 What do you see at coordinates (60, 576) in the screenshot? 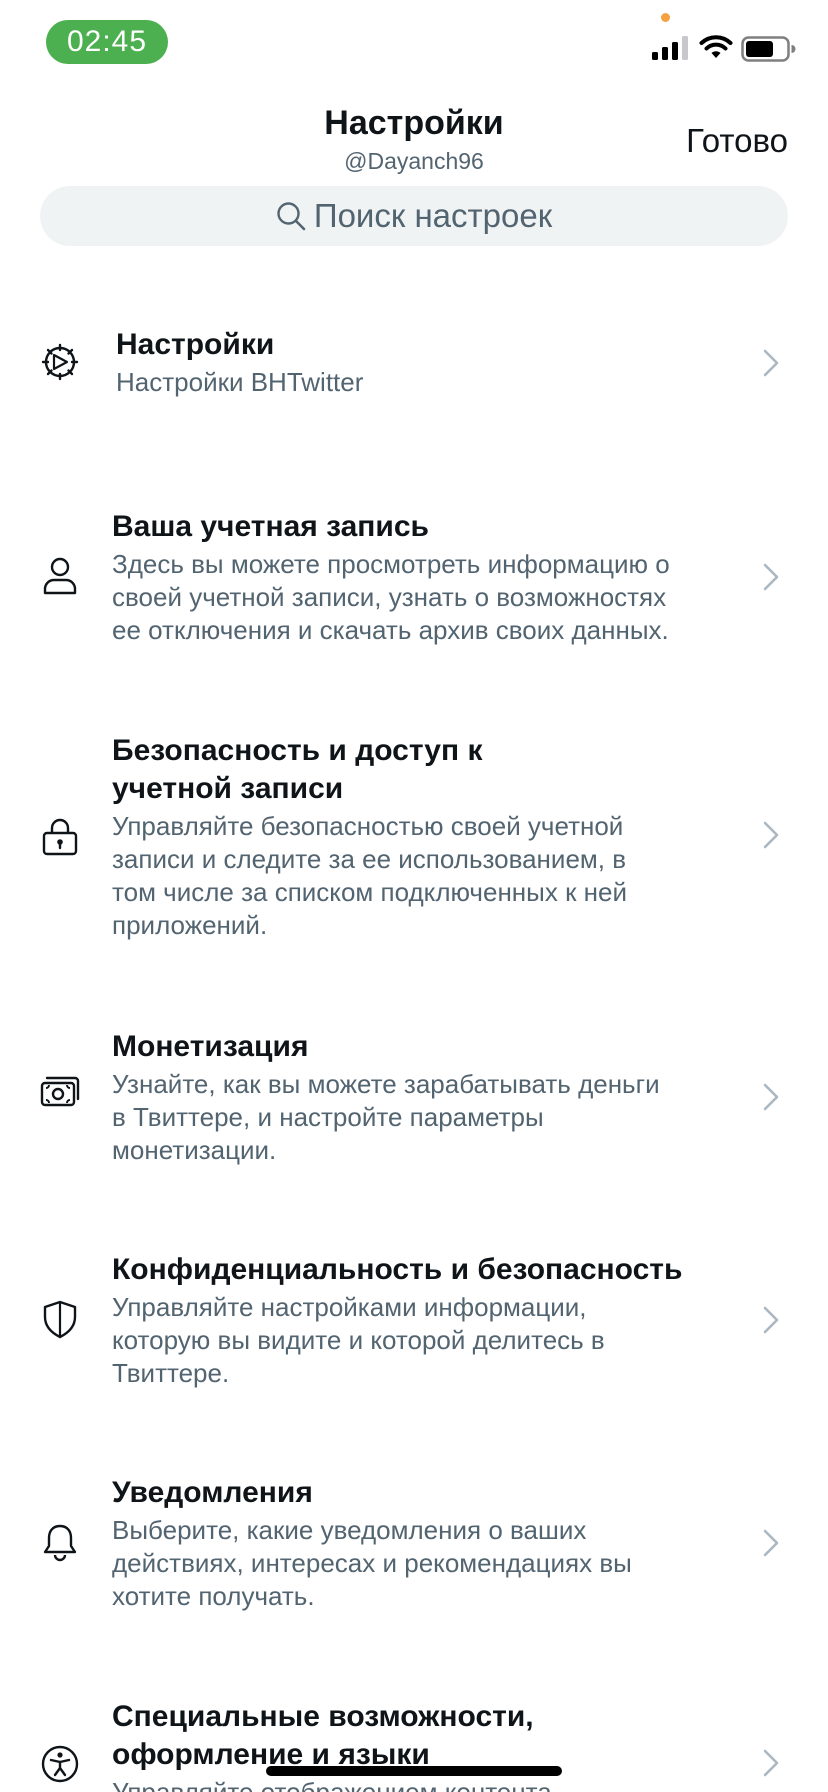
I see `person-icon` at bounding box center [60, 576].